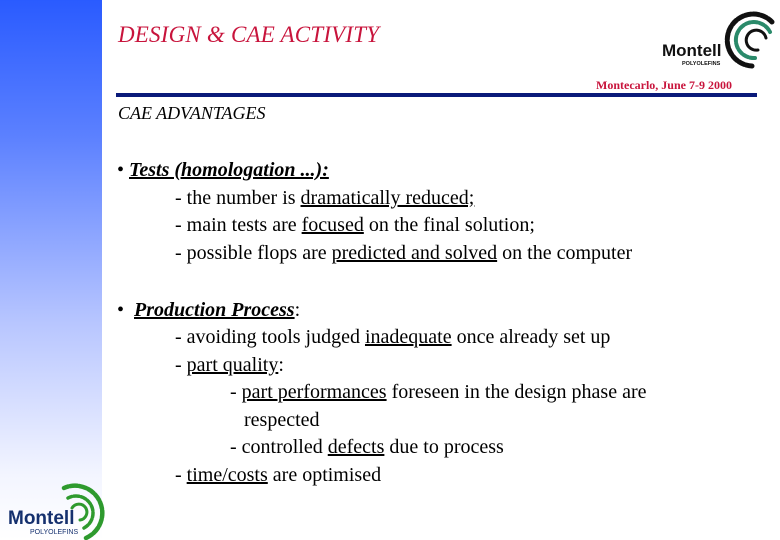 The image size is (780, 540). Describe the element at coordinates (414, 253) in the screenshot. I see `emphasis: predicted and solved` at that location.